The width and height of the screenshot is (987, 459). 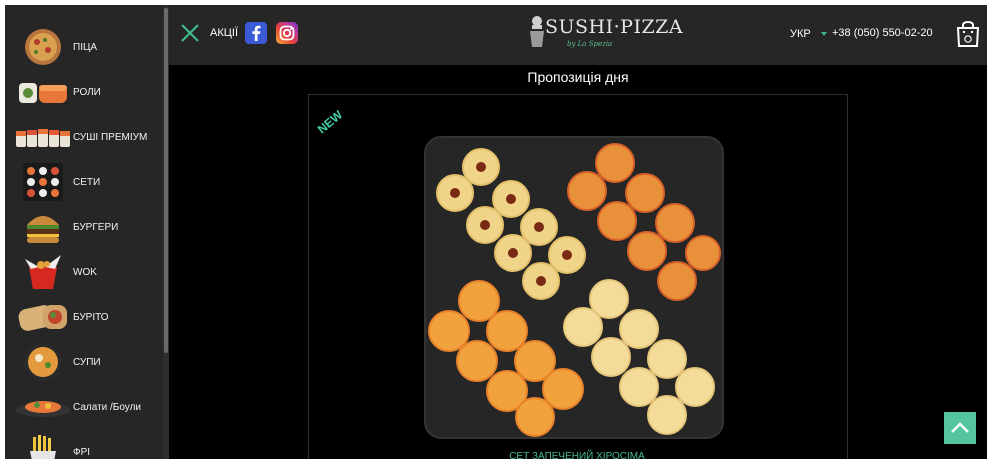 What do you see at coordinates (110, 137) in the screenshot?
I see `sidebar-item-label: Суші преміум` at bounding box center [110, 137].